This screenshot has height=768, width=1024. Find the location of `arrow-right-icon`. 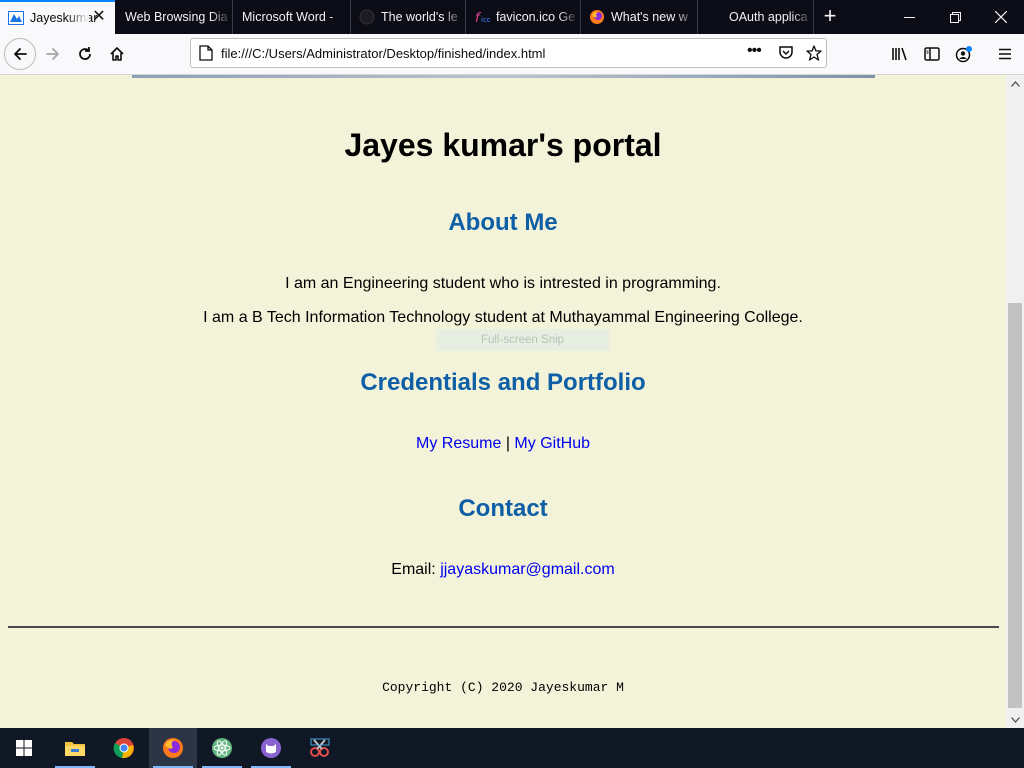

arrow-right-icon is located at coordinates (52, 54).